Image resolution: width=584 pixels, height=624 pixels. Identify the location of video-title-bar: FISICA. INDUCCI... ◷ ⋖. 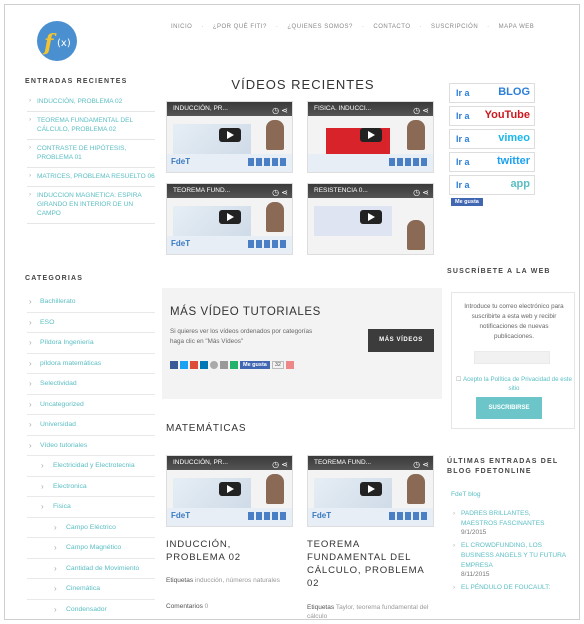
(370, 109).